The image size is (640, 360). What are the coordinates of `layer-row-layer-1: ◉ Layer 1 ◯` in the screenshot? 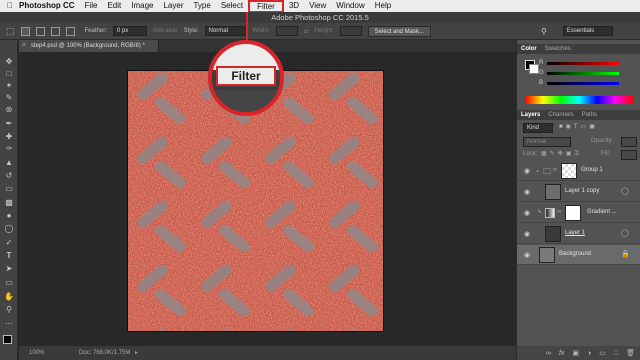 It's located at (578, 234).